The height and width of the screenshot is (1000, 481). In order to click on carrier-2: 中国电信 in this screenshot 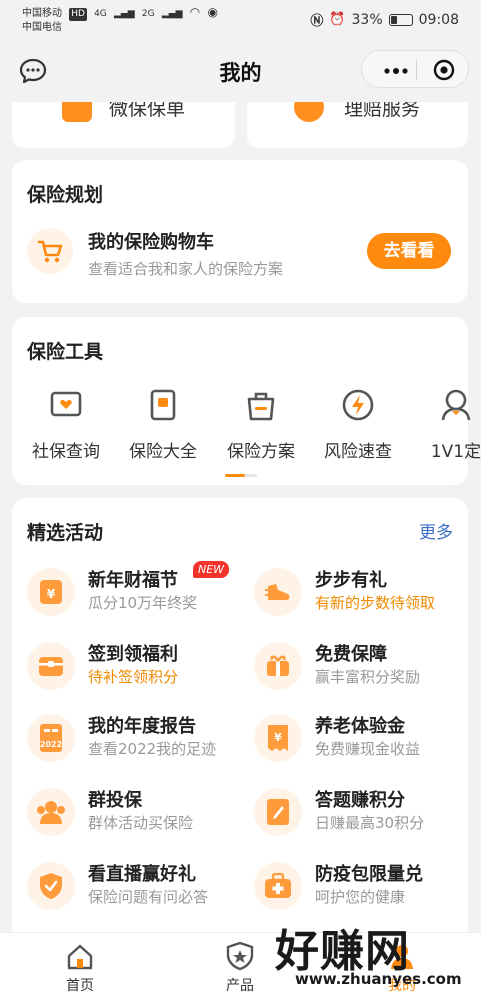, I will do `click(42, 27)`.